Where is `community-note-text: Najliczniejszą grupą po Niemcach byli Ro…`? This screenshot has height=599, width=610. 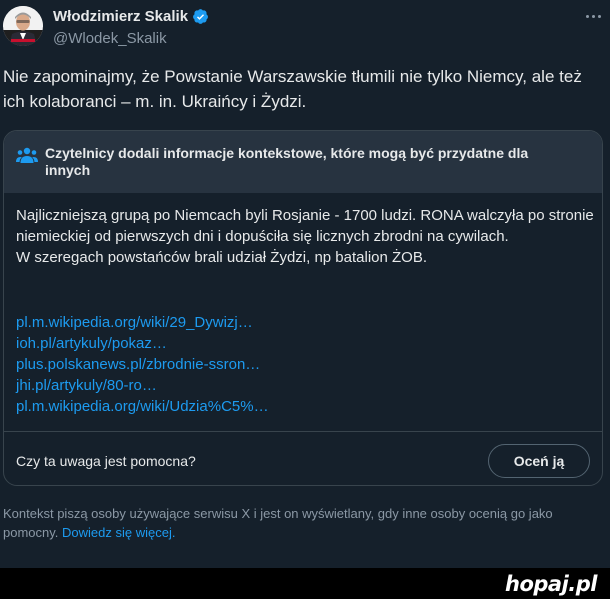
community-note-text: Najliczniejszą grupą po Niemcach byli Ro… is located at coordinates (305, 226).